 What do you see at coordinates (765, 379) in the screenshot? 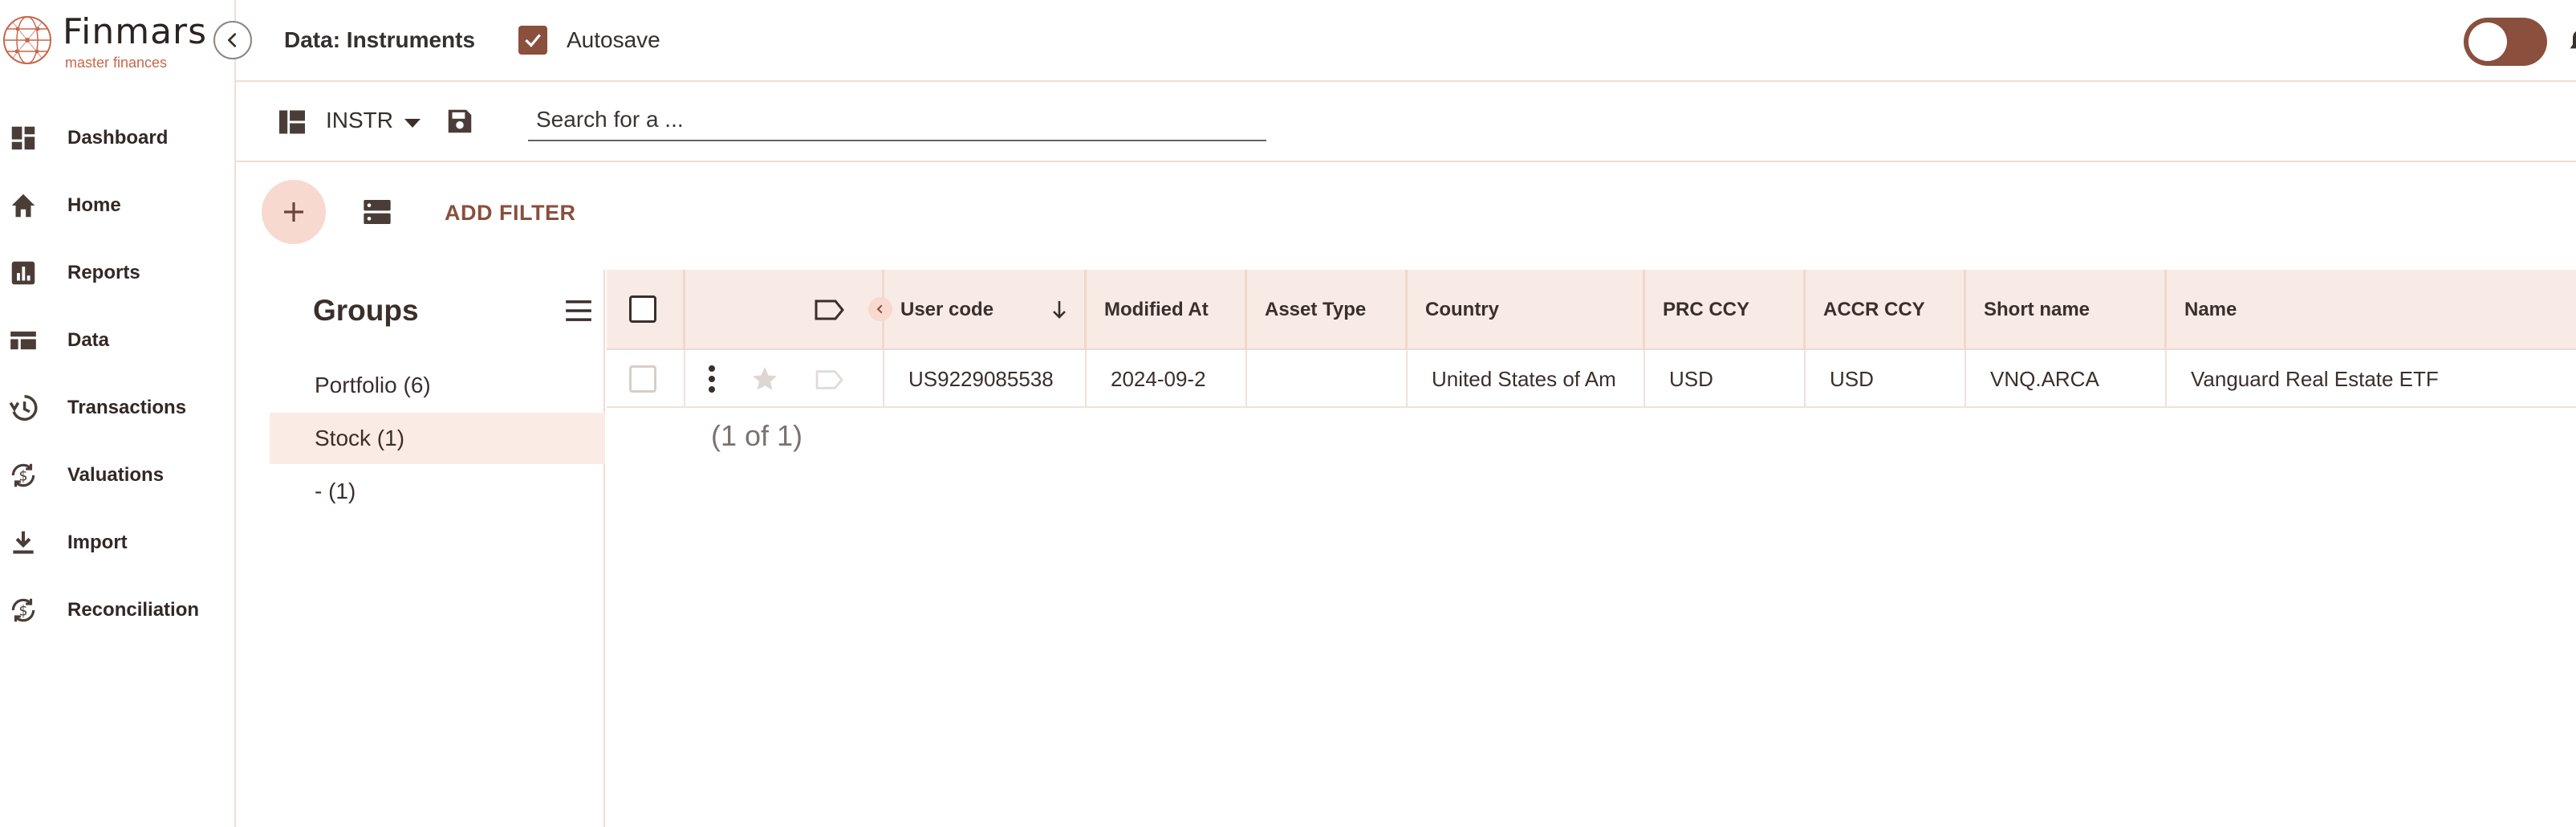
I see `star-icon` at bounding box center [765, 379].